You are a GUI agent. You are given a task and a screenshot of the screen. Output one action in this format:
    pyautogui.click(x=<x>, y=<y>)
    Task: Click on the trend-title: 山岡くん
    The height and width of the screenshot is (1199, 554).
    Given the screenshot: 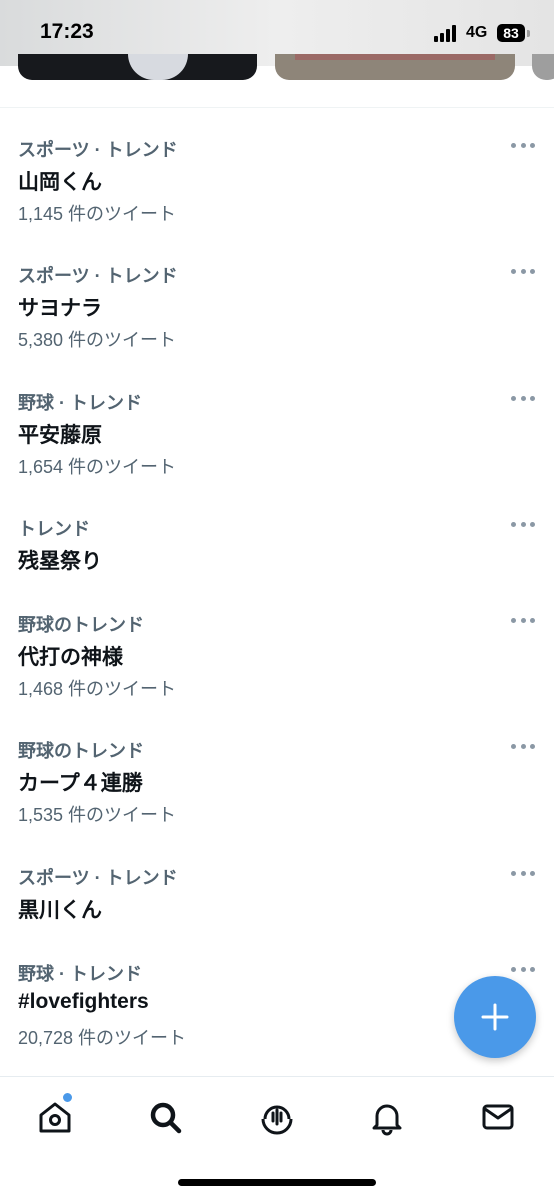 What is the action you would take?
    pyautogui.click(x=60, y=182)
    